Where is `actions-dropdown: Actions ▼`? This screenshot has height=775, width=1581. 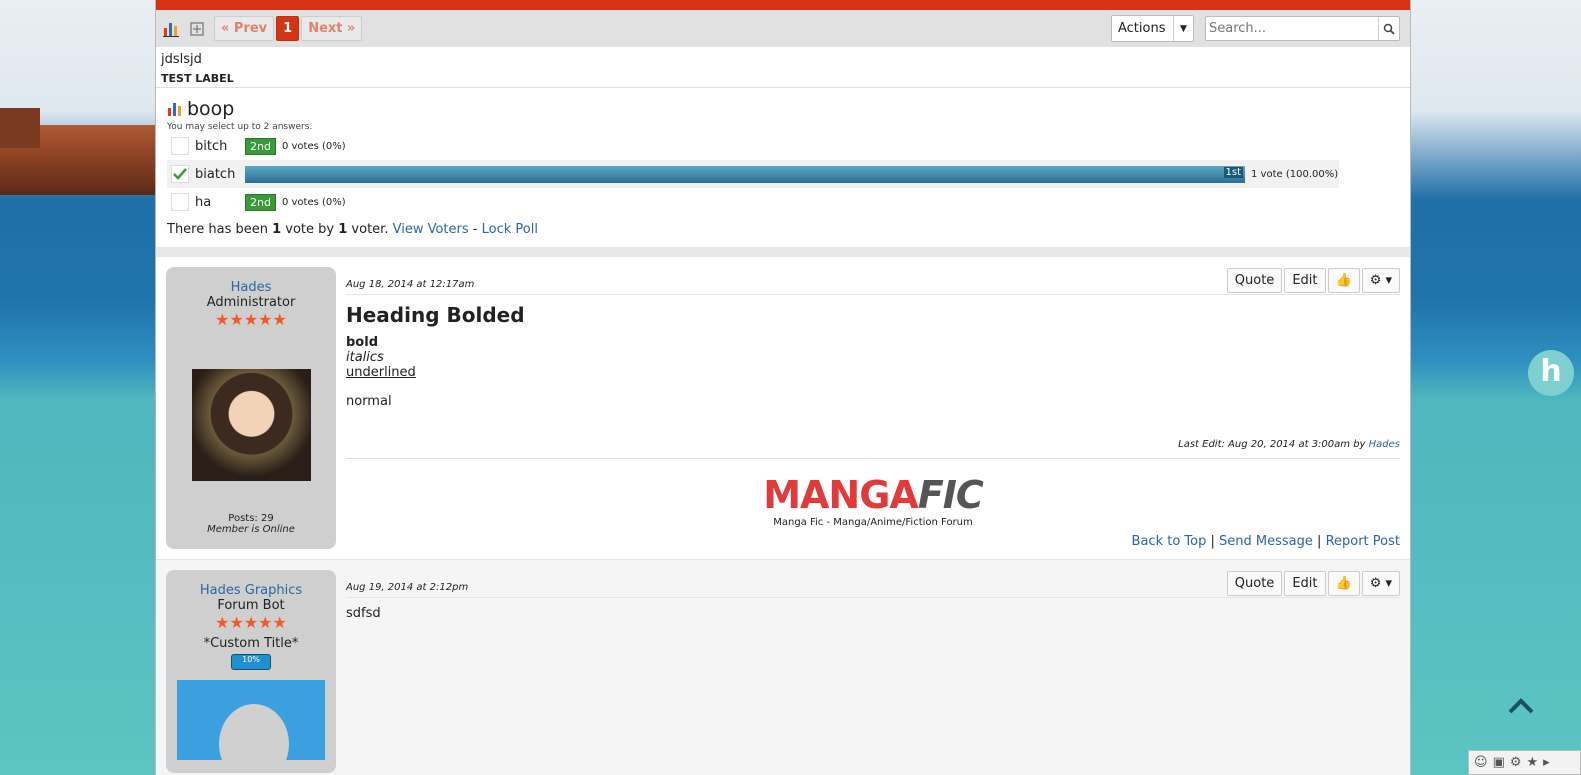
actions-dropdown: Actions ▼ is located at coordinates (1152, 28).